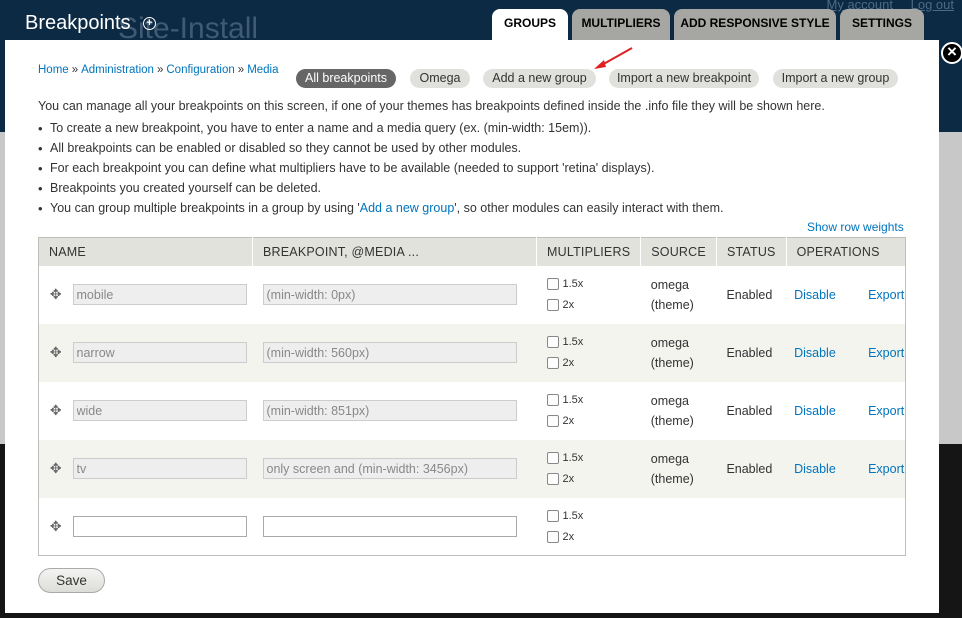 The image size is (962, 618). What do you see at coordinates (346, 78) in the screenshot?
I see `action-all-breakpoints: All breakpoints` at bounding box center [346, 78].